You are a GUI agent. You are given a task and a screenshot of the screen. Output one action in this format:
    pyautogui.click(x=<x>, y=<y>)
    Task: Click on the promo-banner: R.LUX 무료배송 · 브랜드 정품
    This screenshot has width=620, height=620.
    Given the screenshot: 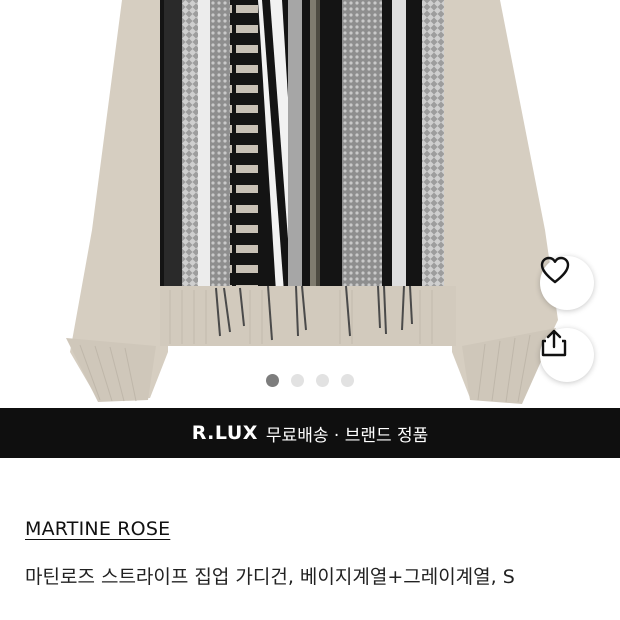 What is the action you would take?
    pyautogui.click(x=310, y=433)
    